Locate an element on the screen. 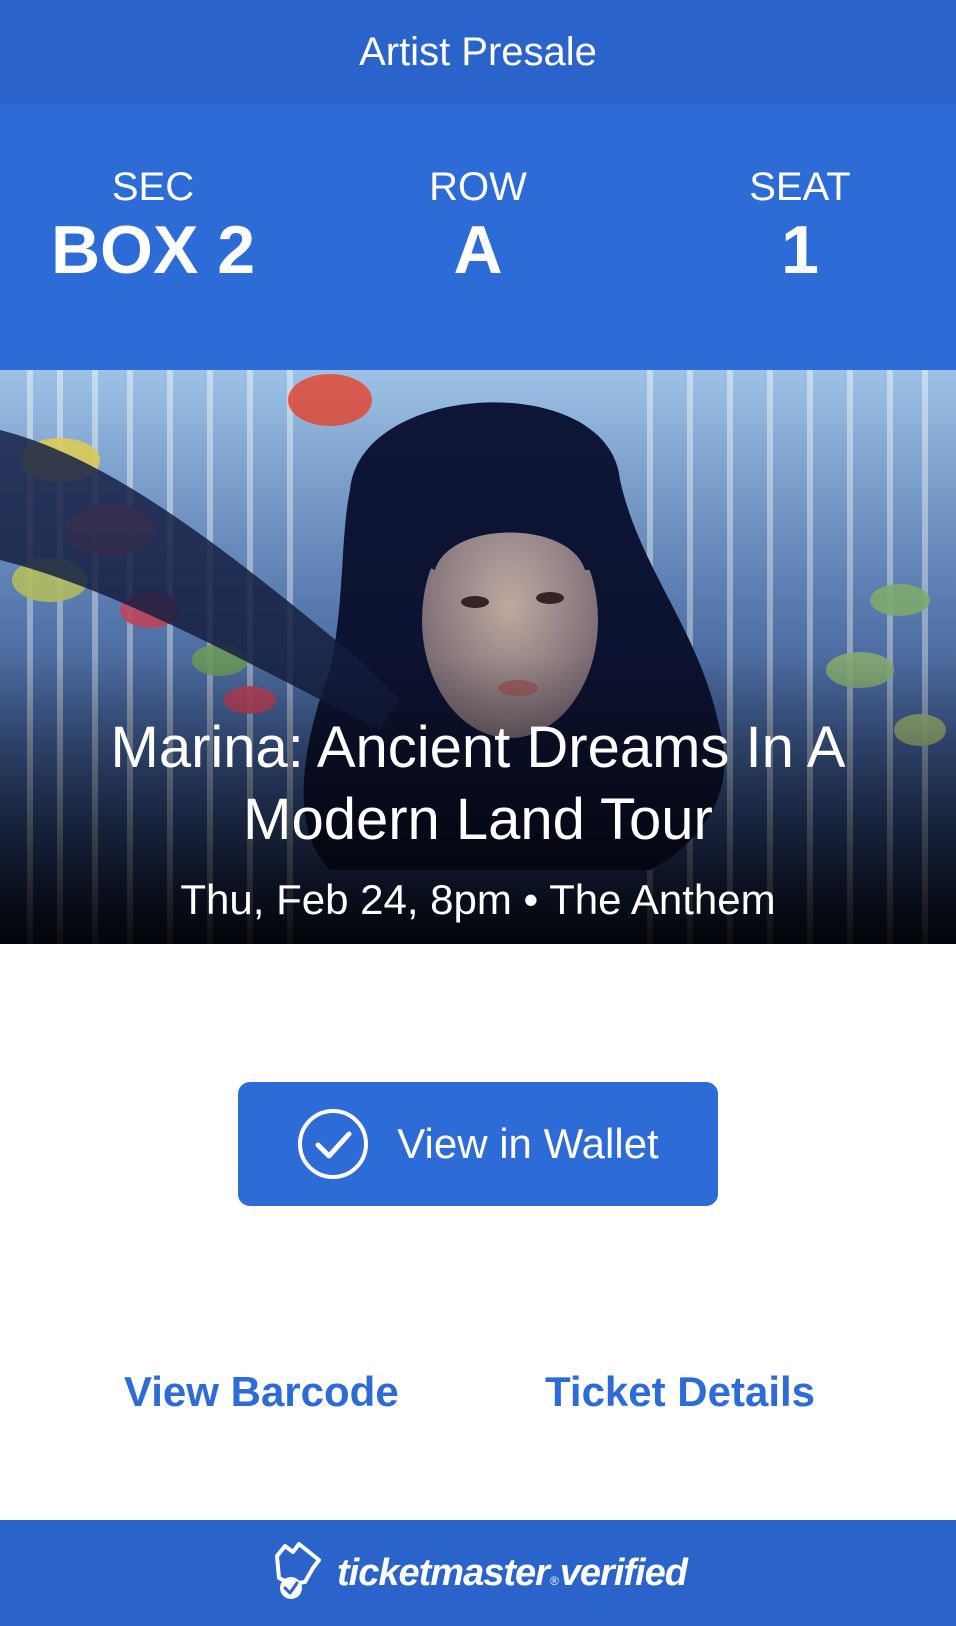 Image resolution: width=956 pixels, height=1626 pixels. seat-value: 1 is located at coordinates (800, 250).